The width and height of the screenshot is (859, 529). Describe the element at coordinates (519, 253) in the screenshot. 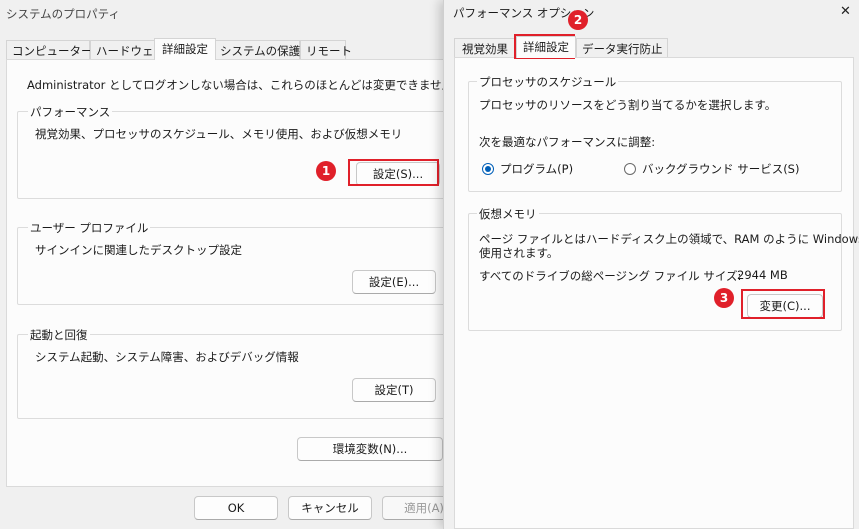

I see `virtual-memory-description-line2: 使用されます。` at that location.